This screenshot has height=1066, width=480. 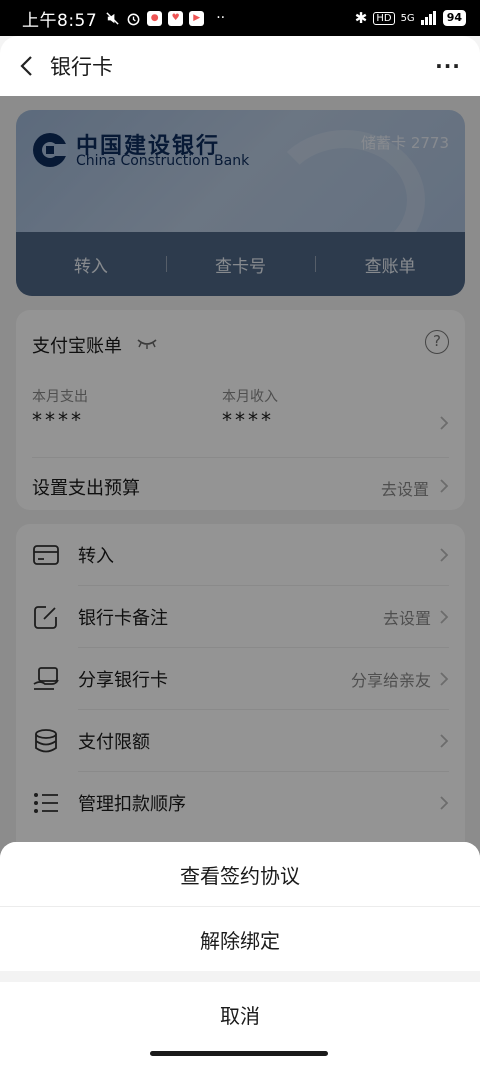 I want to click on battery-icon: 94, so click(x=454, y=18).